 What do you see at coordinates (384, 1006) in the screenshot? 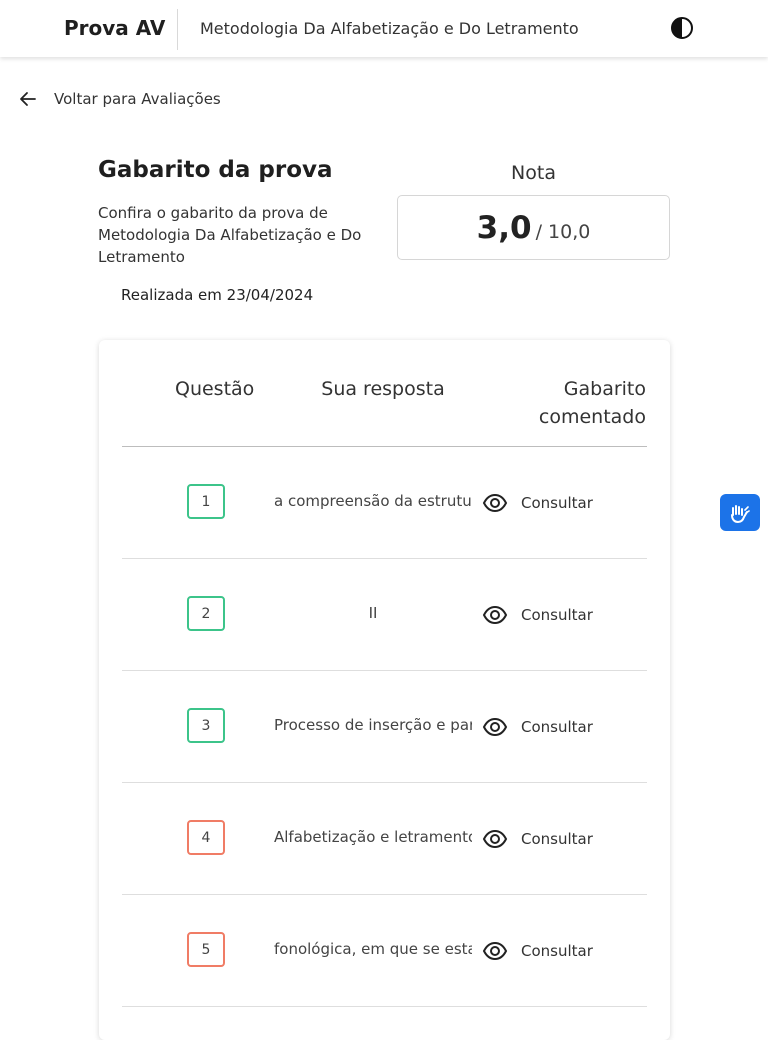
I see `row-divider` at bounding box center [384, 1006].